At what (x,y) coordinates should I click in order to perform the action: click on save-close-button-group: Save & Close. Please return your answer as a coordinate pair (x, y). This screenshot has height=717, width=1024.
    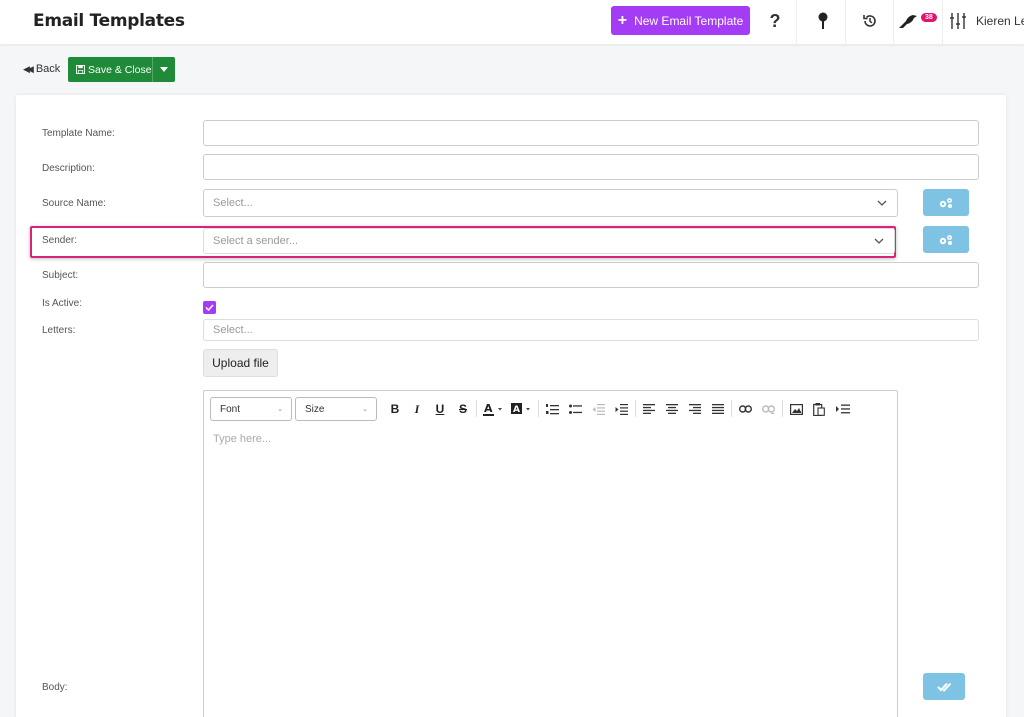
    Looking at the image, I should click on (121, 69).